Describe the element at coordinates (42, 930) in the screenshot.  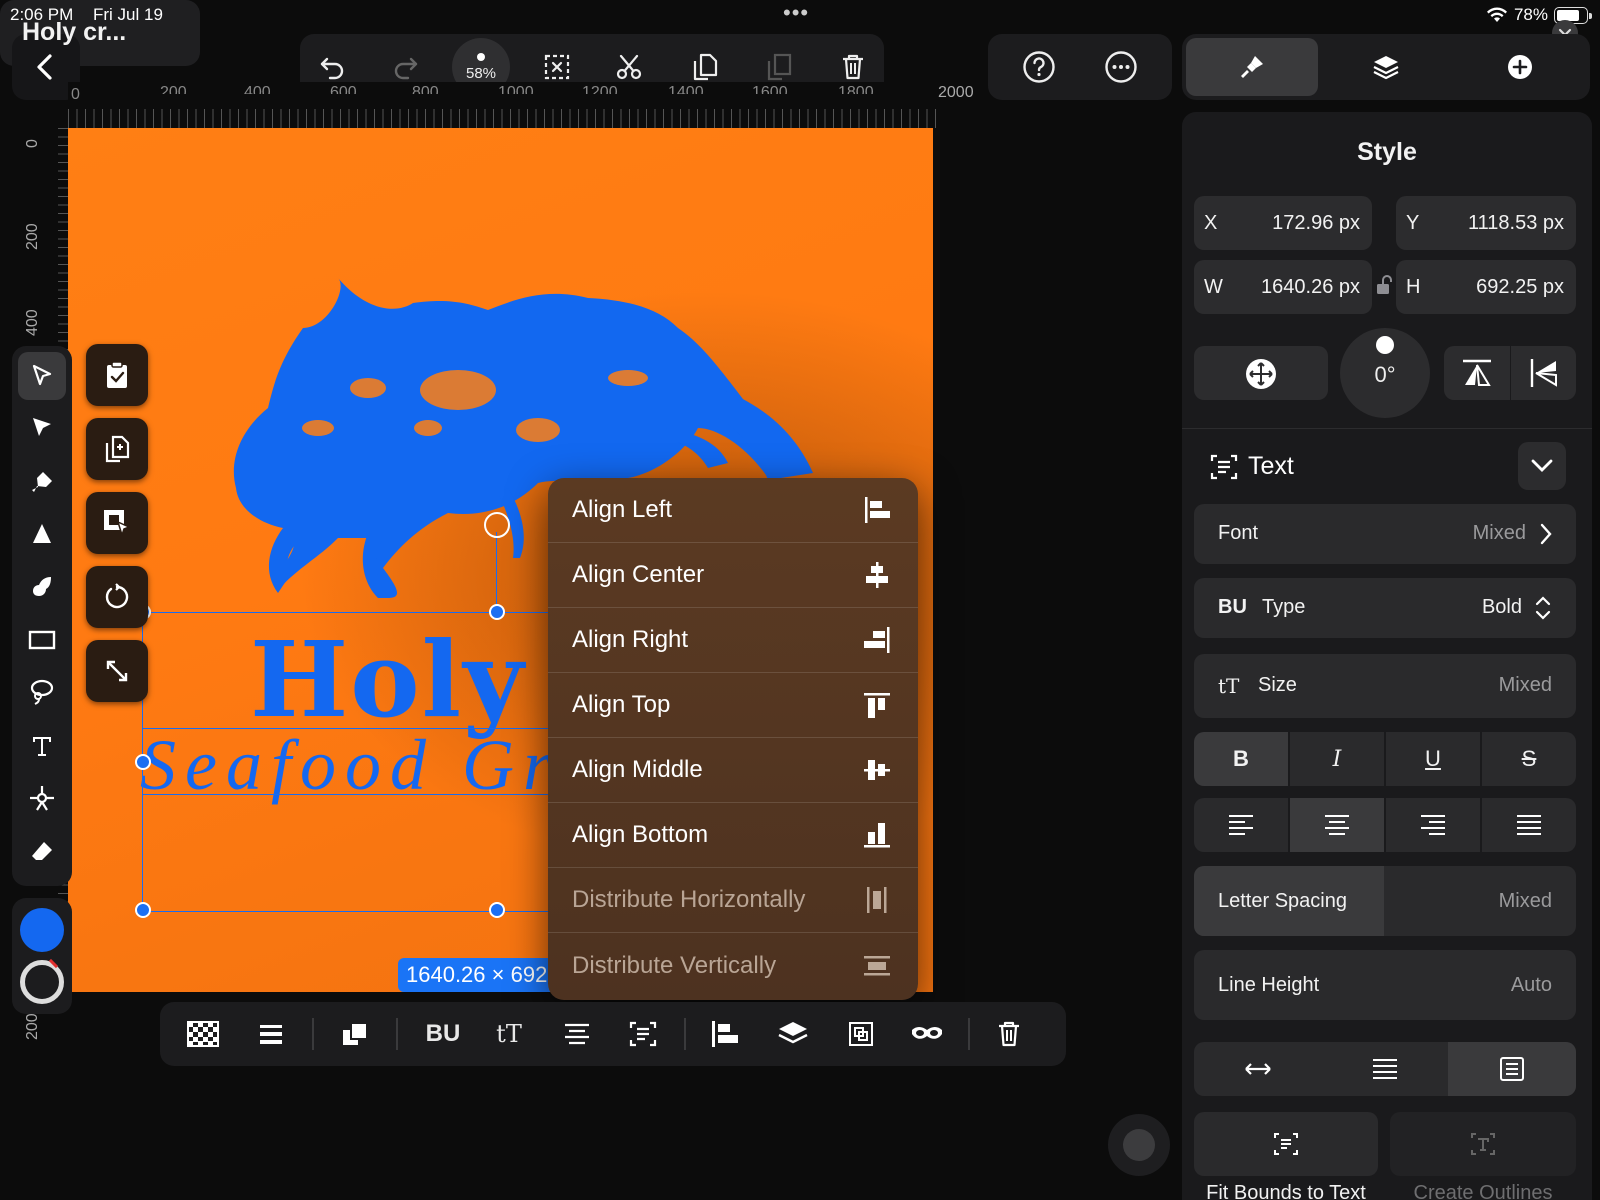
I see `fill-color-swatch` at that location.